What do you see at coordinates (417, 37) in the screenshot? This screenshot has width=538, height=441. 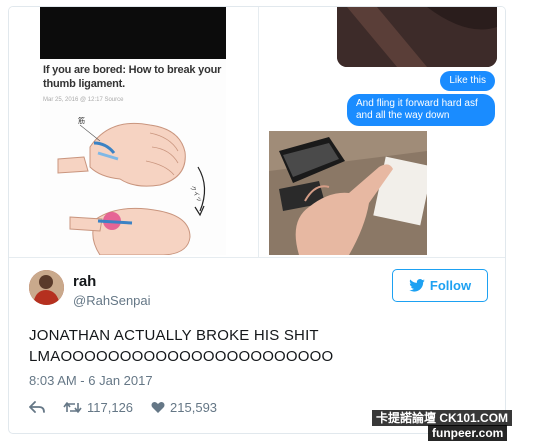 I see `chat-photo` at bounding box center [417, 37].